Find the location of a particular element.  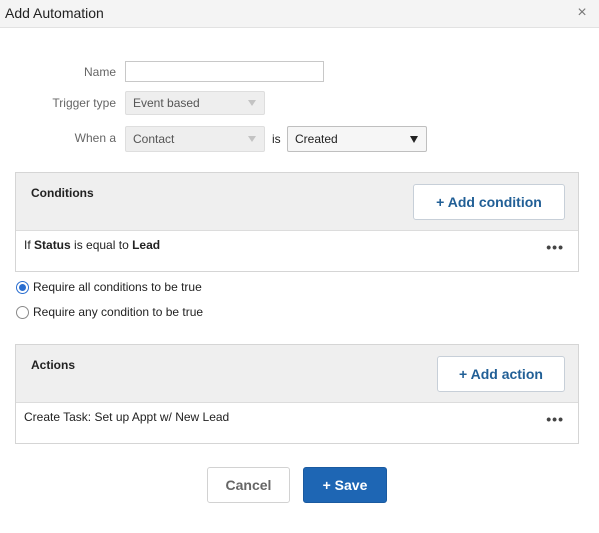

add-condition-button: + Add condition is located at coordinates (489, 202).